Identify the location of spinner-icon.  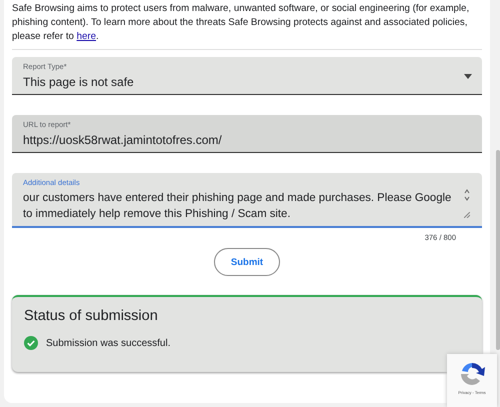
(467, 195).